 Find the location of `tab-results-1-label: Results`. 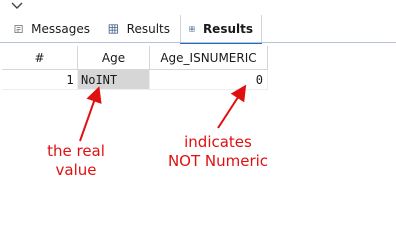

tab-results-1-label: Results is located at coordinates (148, 28).